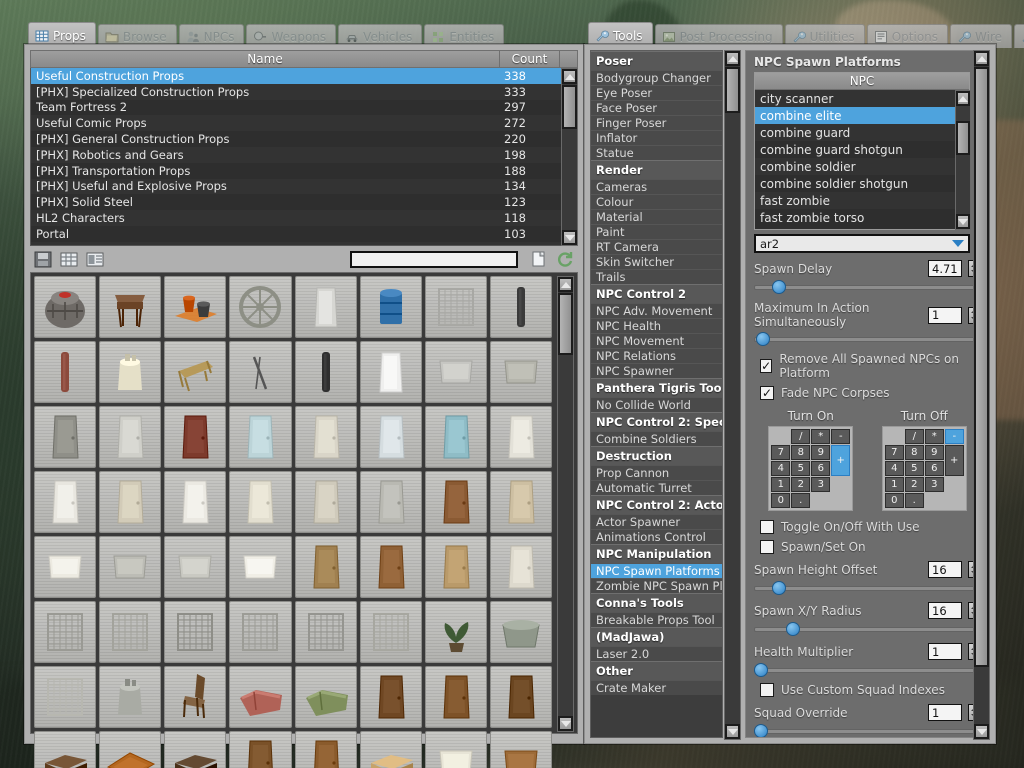 Image resolution: width=1024 pixels, height=768 pixels. What do you see at coordinates (656, 201) in the screenshot?
I see `tool-item-colour: Colour` at bounding box center [656, 201].